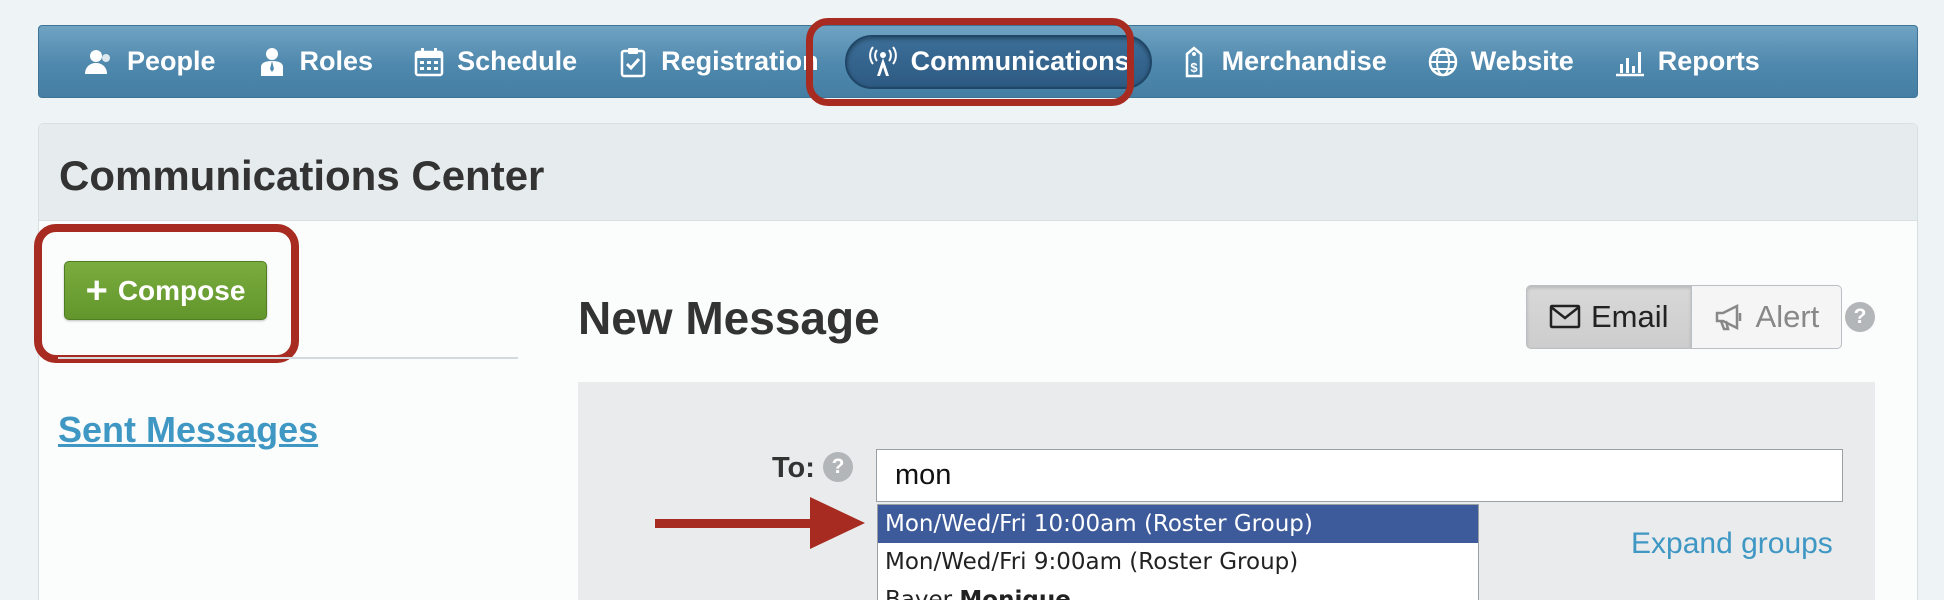 The image size is (1944, 600). What do you see at coordinates (1565, 316) in the screenshot?
I see `envelope-icon` at bounding box center [1565, 316].